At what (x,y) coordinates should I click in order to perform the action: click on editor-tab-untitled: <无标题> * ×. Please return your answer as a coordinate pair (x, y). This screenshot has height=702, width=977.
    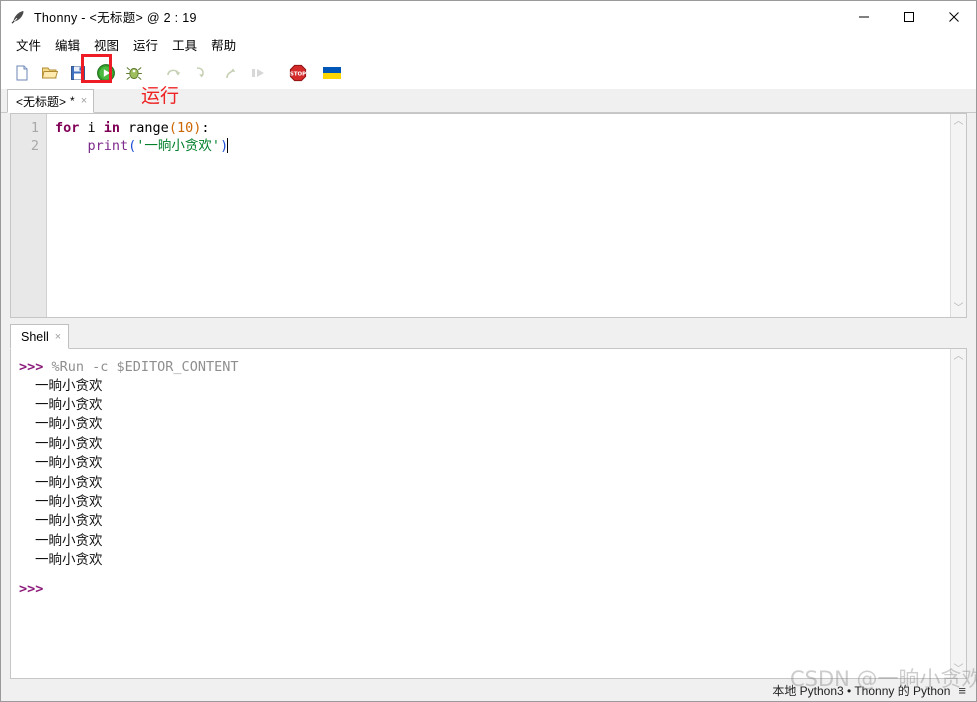
    Looking at the image, I should click on (51, 101).